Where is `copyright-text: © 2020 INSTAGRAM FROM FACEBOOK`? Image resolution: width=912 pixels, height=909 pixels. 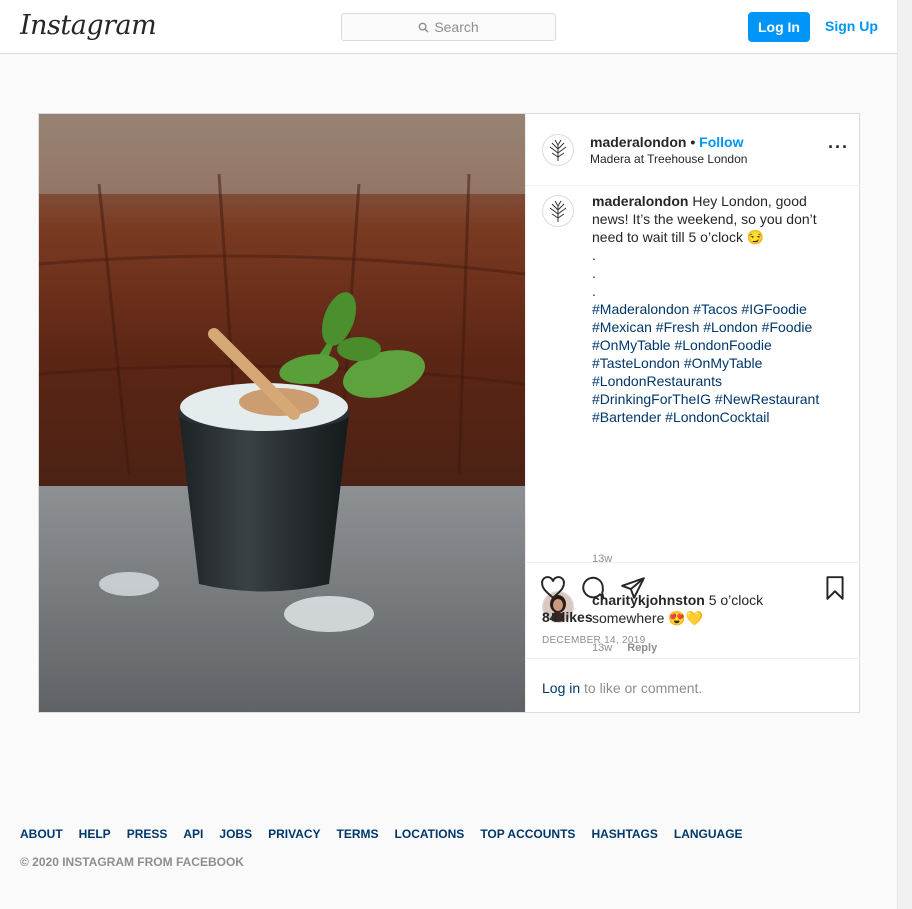
copyright-text: © 2020 INSTAGRAM FROM FACEBOOK is located at coordinates (132, 862).